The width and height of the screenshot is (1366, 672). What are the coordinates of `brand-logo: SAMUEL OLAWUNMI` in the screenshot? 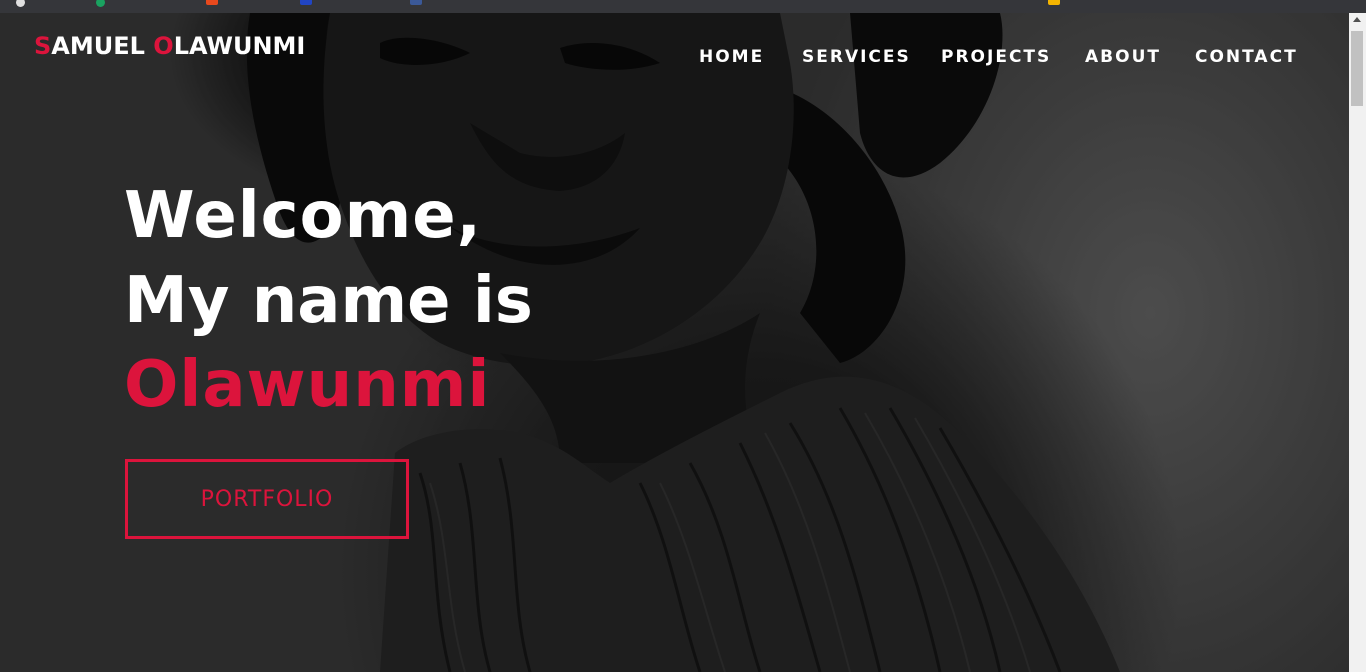 It's located at (169, 46).